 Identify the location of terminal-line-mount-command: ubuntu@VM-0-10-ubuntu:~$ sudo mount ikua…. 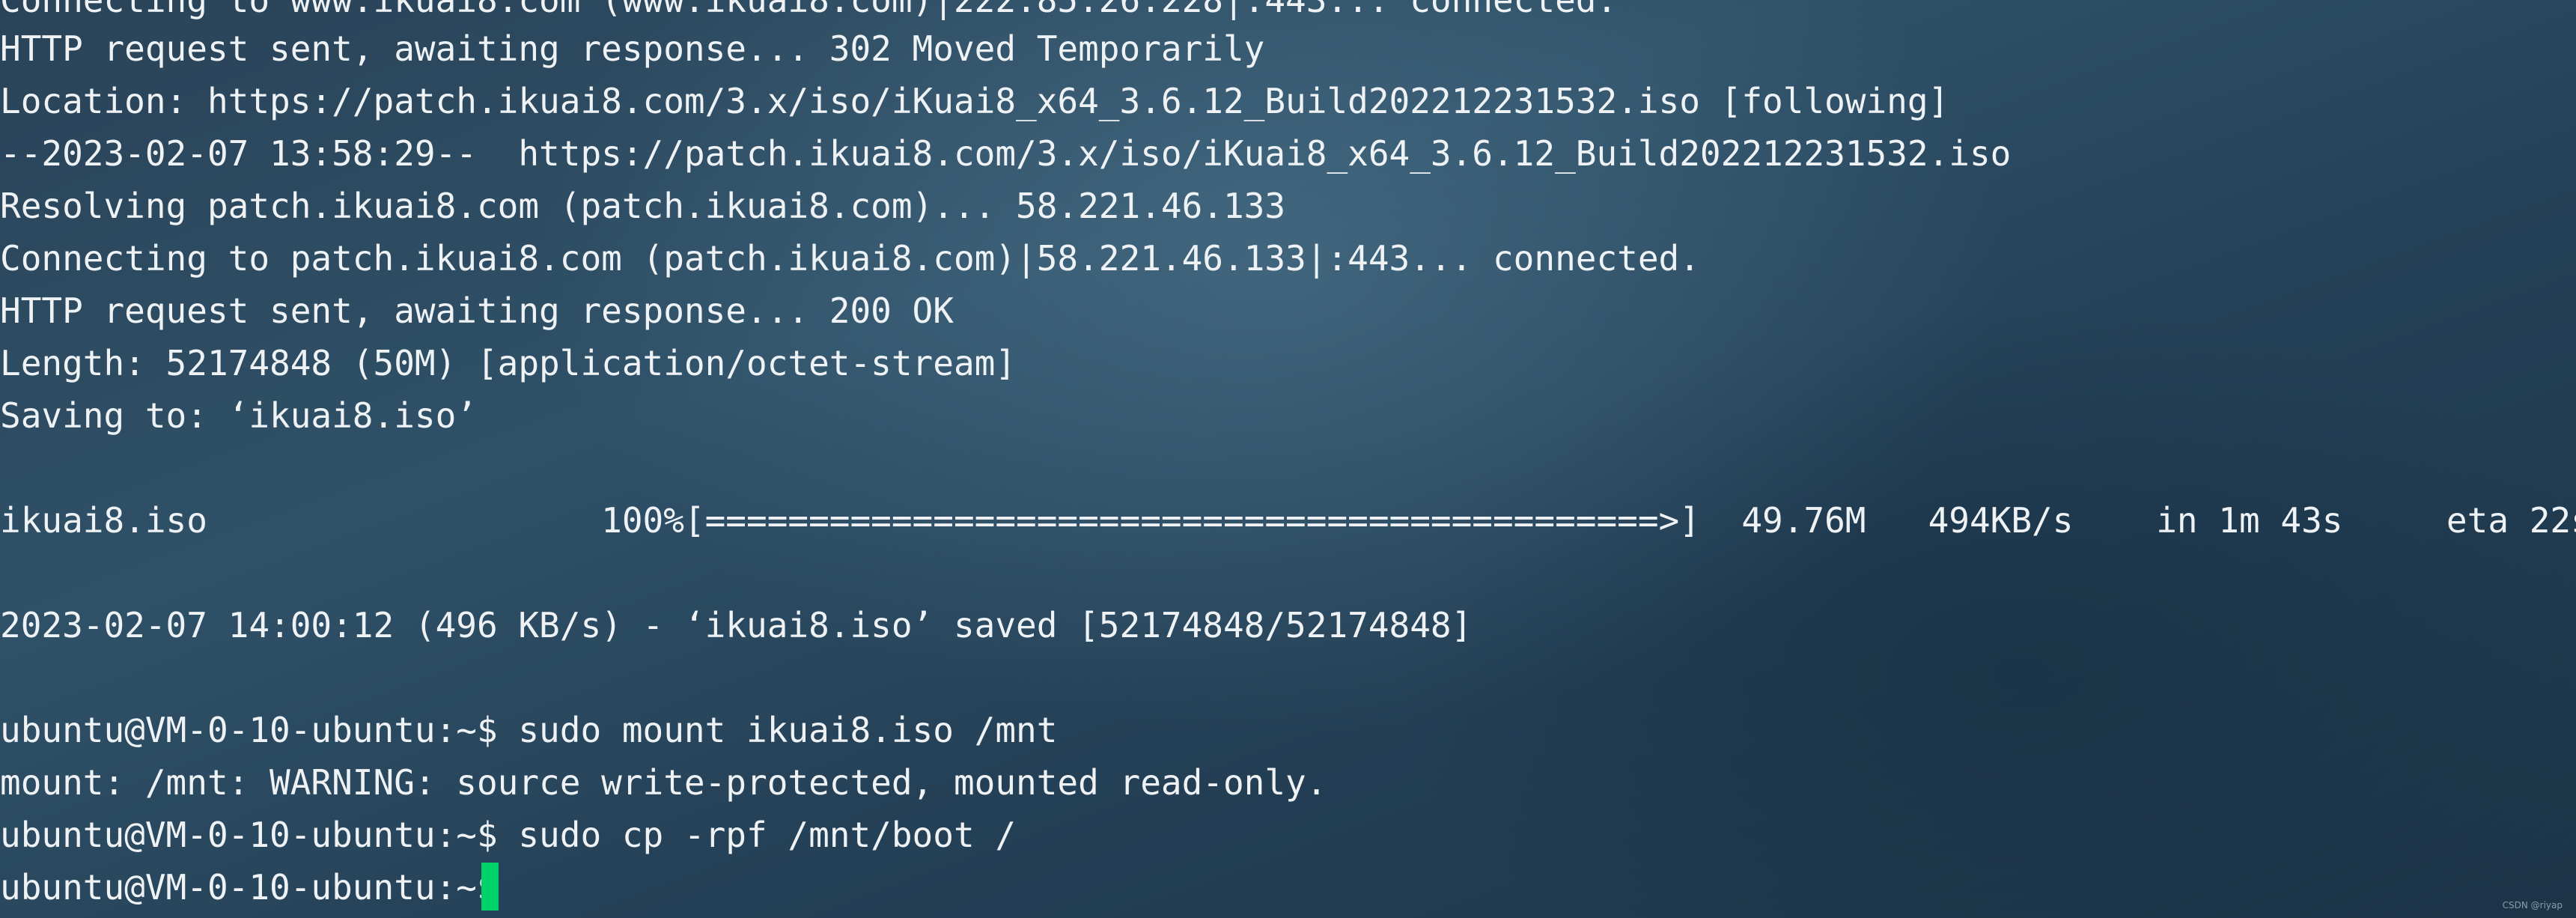
(529, 730).